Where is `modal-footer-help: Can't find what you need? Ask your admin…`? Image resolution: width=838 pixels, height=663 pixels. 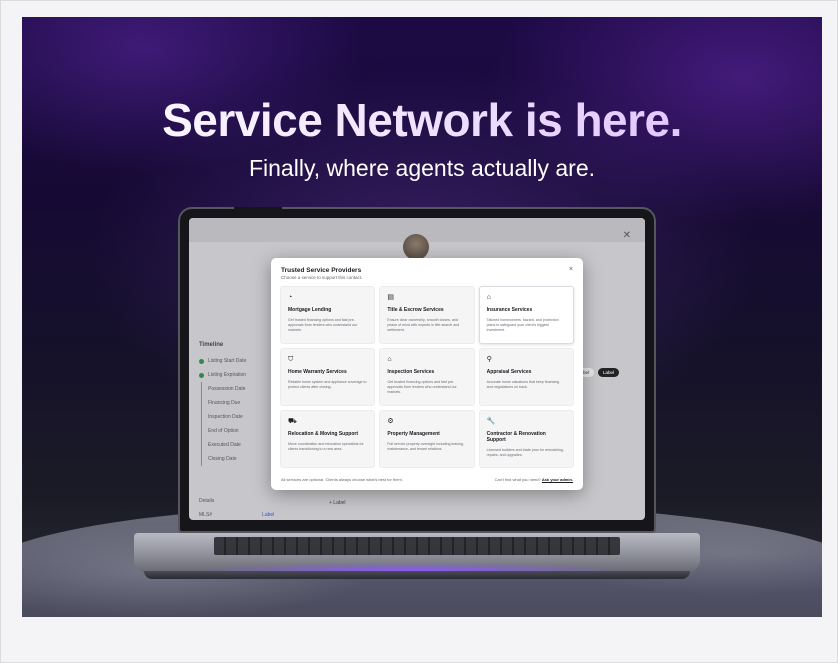
modal-footer-help: Can't find what you need? Ask your admin… is located at coordinates (534, 479).